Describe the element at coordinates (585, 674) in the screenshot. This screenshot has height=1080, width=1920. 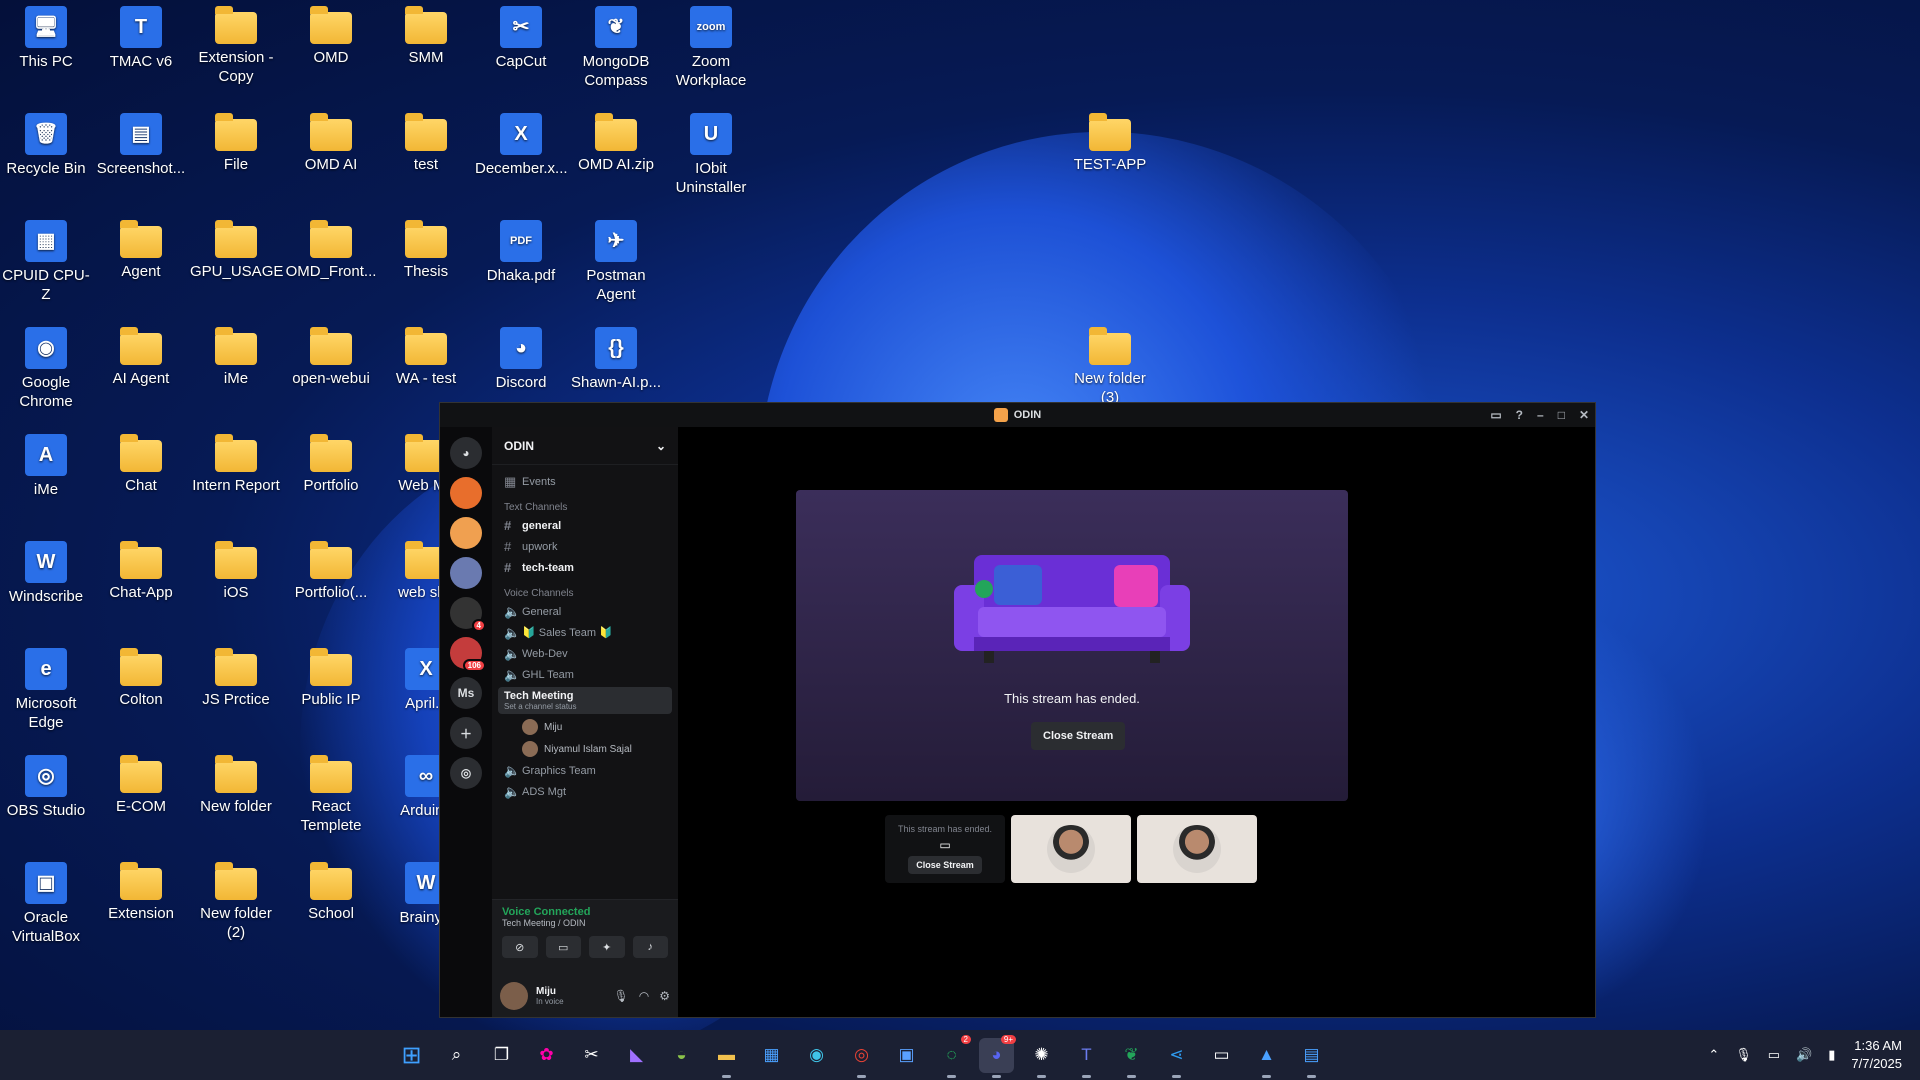
I see `channel-item: 🔈 GHL Team` at that location.